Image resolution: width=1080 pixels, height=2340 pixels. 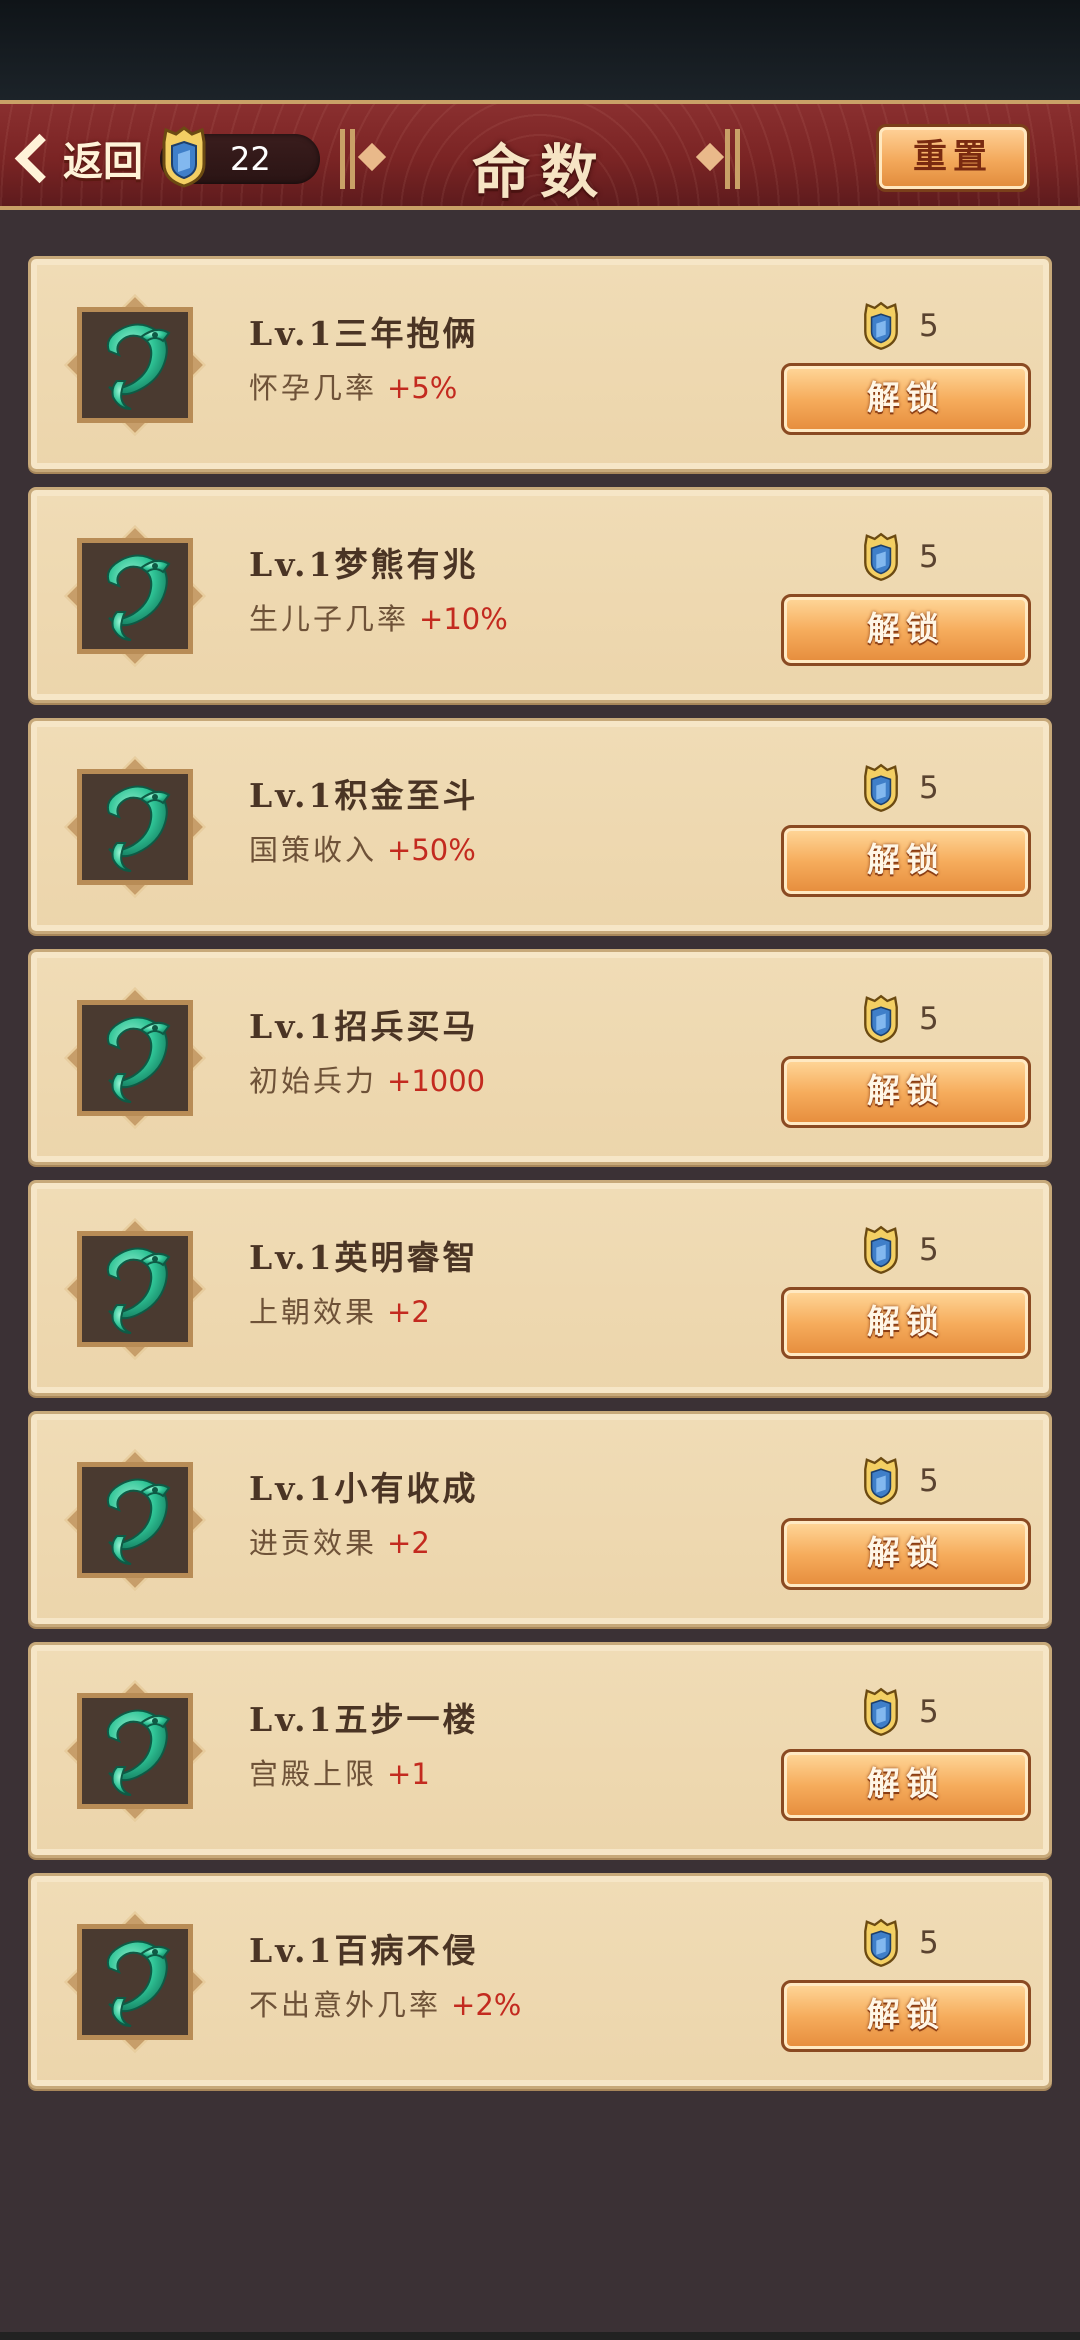 I want to click on card-name: Lv.1梦熊有兆, so click(x=364, y=564).